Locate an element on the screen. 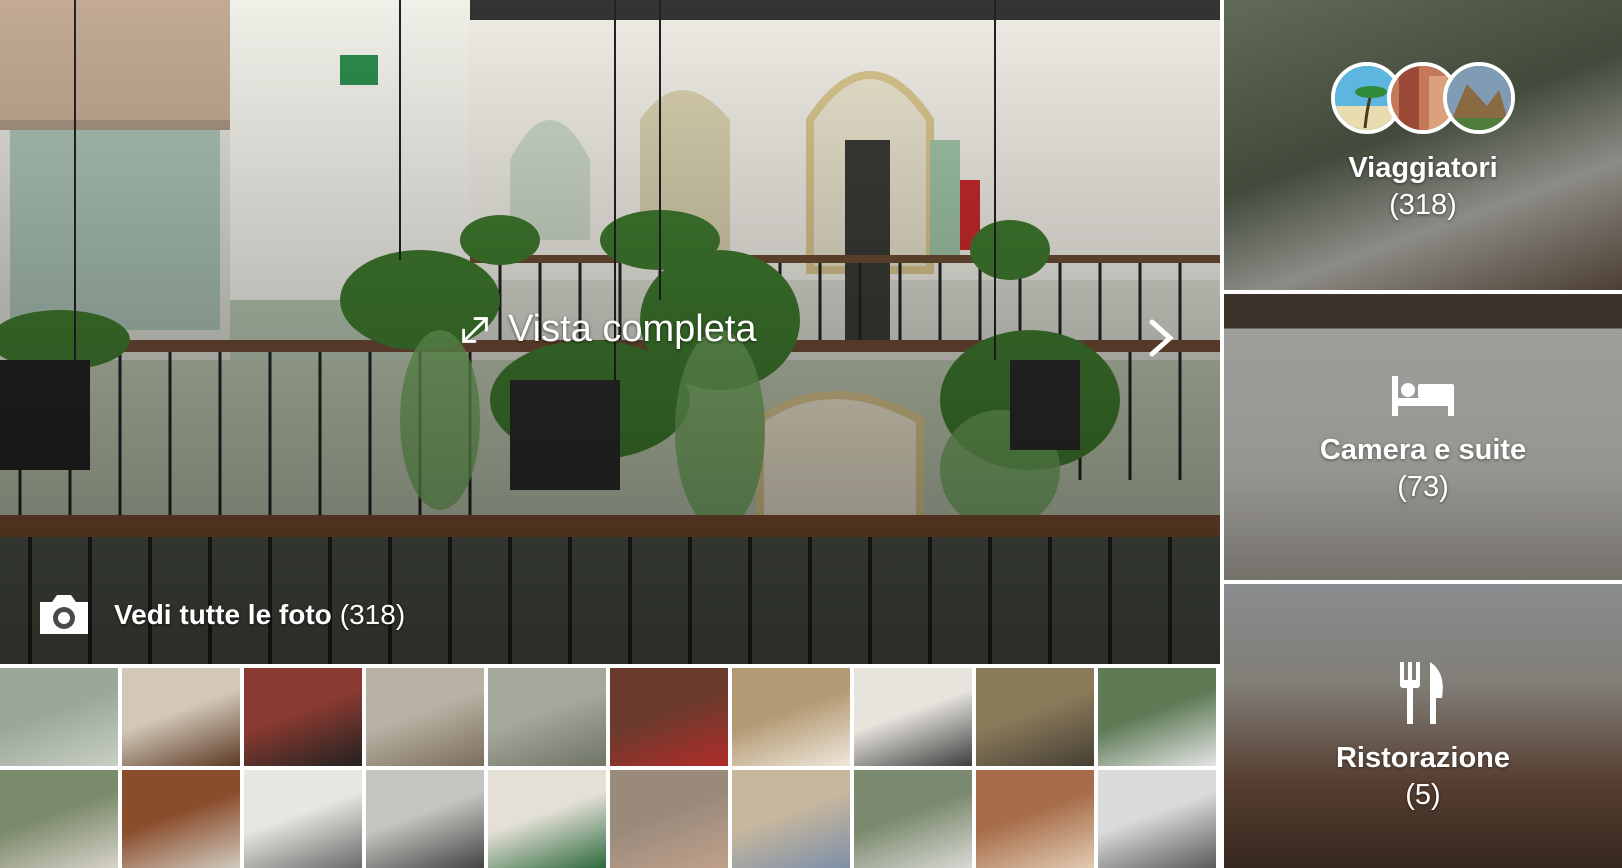 The width and height of the screenshot is (1622, 868). thumbnail-room-double-bed is located at coordinates (791, 819).